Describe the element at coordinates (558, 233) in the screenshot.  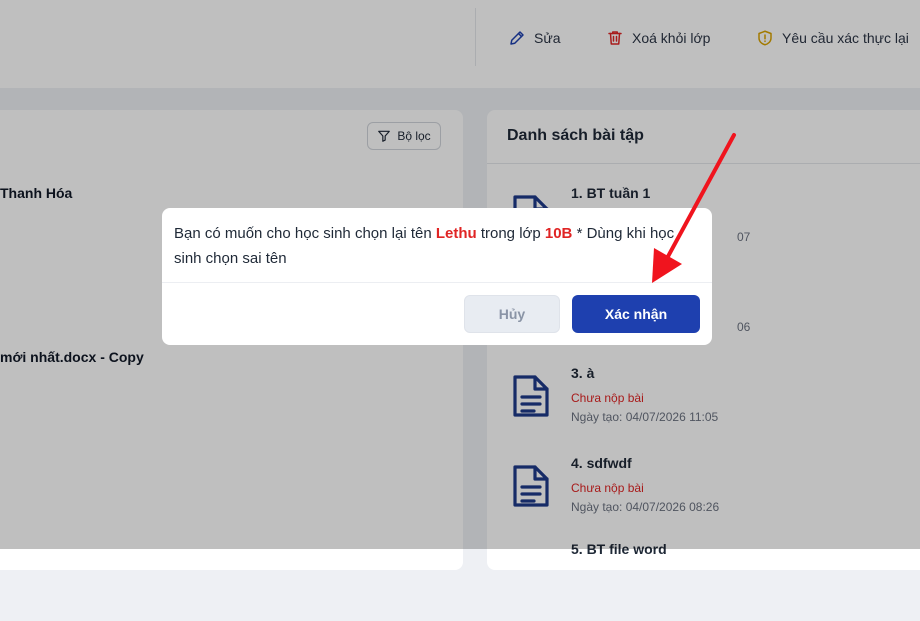
I see `class-name: 10B` at that location.